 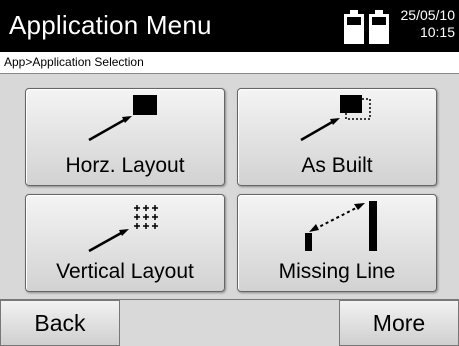 I want to click on datetime: 25/05/10 10:15, so click(x=428, y=24).